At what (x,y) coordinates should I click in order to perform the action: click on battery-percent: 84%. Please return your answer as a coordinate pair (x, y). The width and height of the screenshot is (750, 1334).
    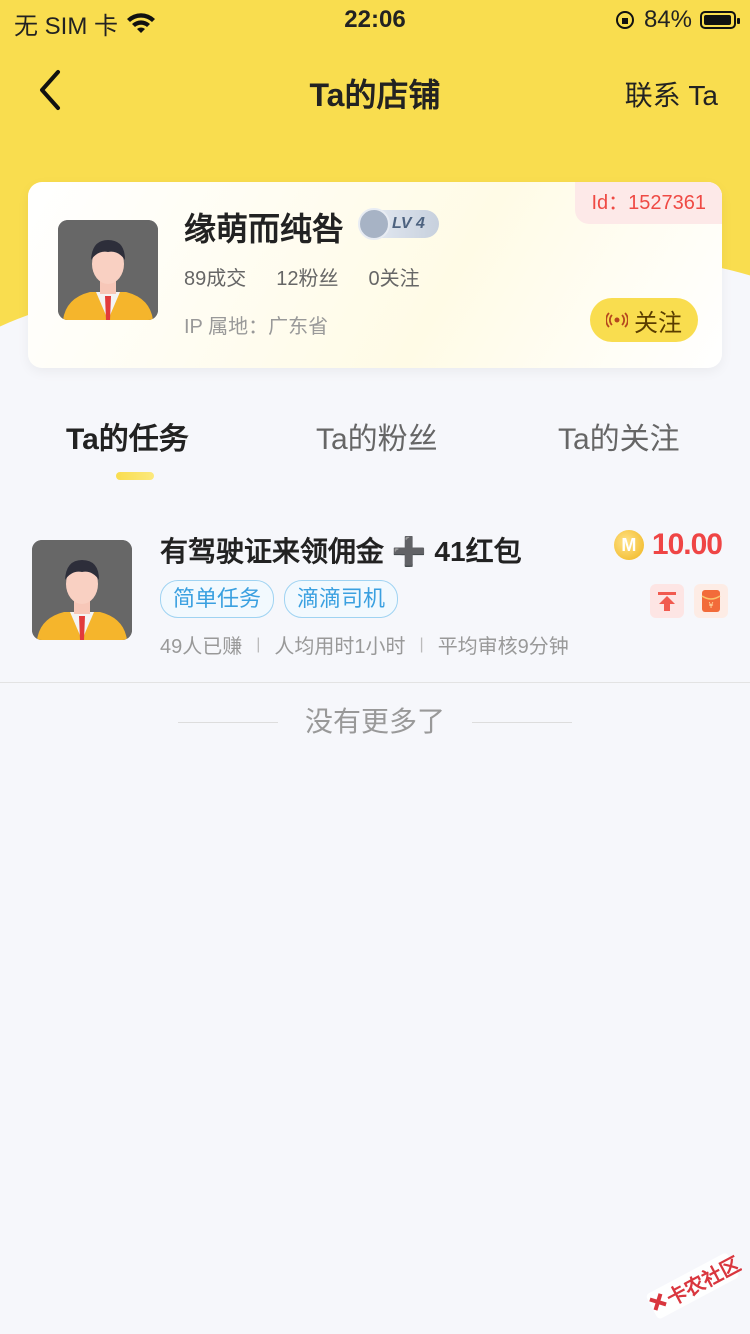
    Looking at the image, I should click on (667, 19).